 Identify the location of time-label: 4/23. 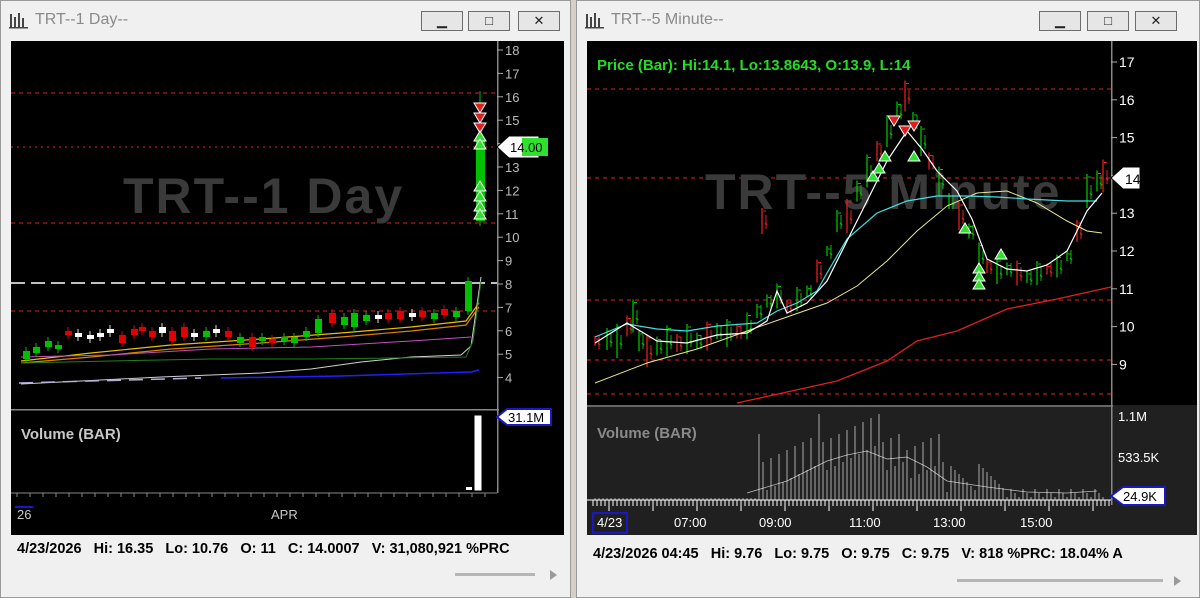
(609, 522).